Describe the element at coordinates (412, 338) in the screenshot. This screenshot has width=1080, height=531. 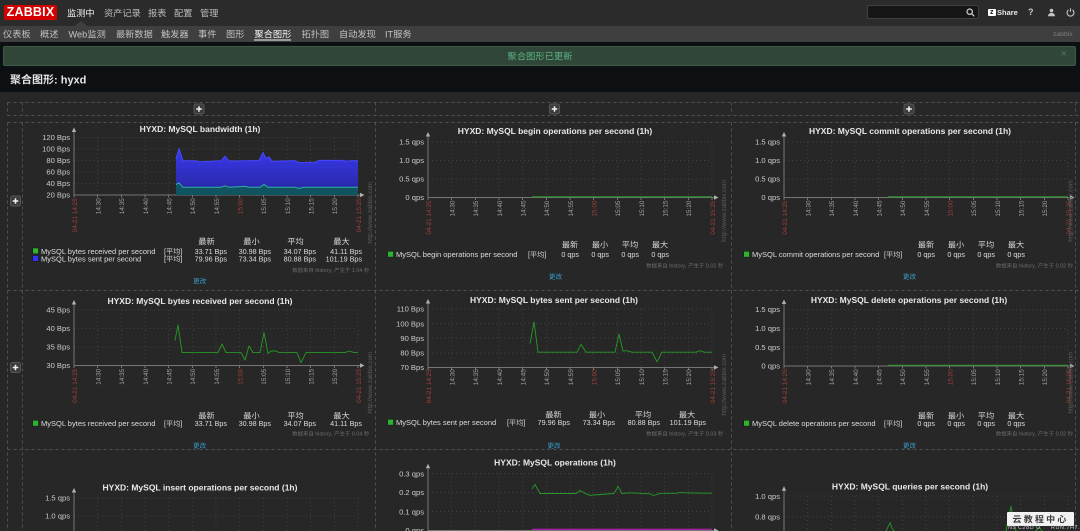
I see `svg-text: 90 Bps` at that location.